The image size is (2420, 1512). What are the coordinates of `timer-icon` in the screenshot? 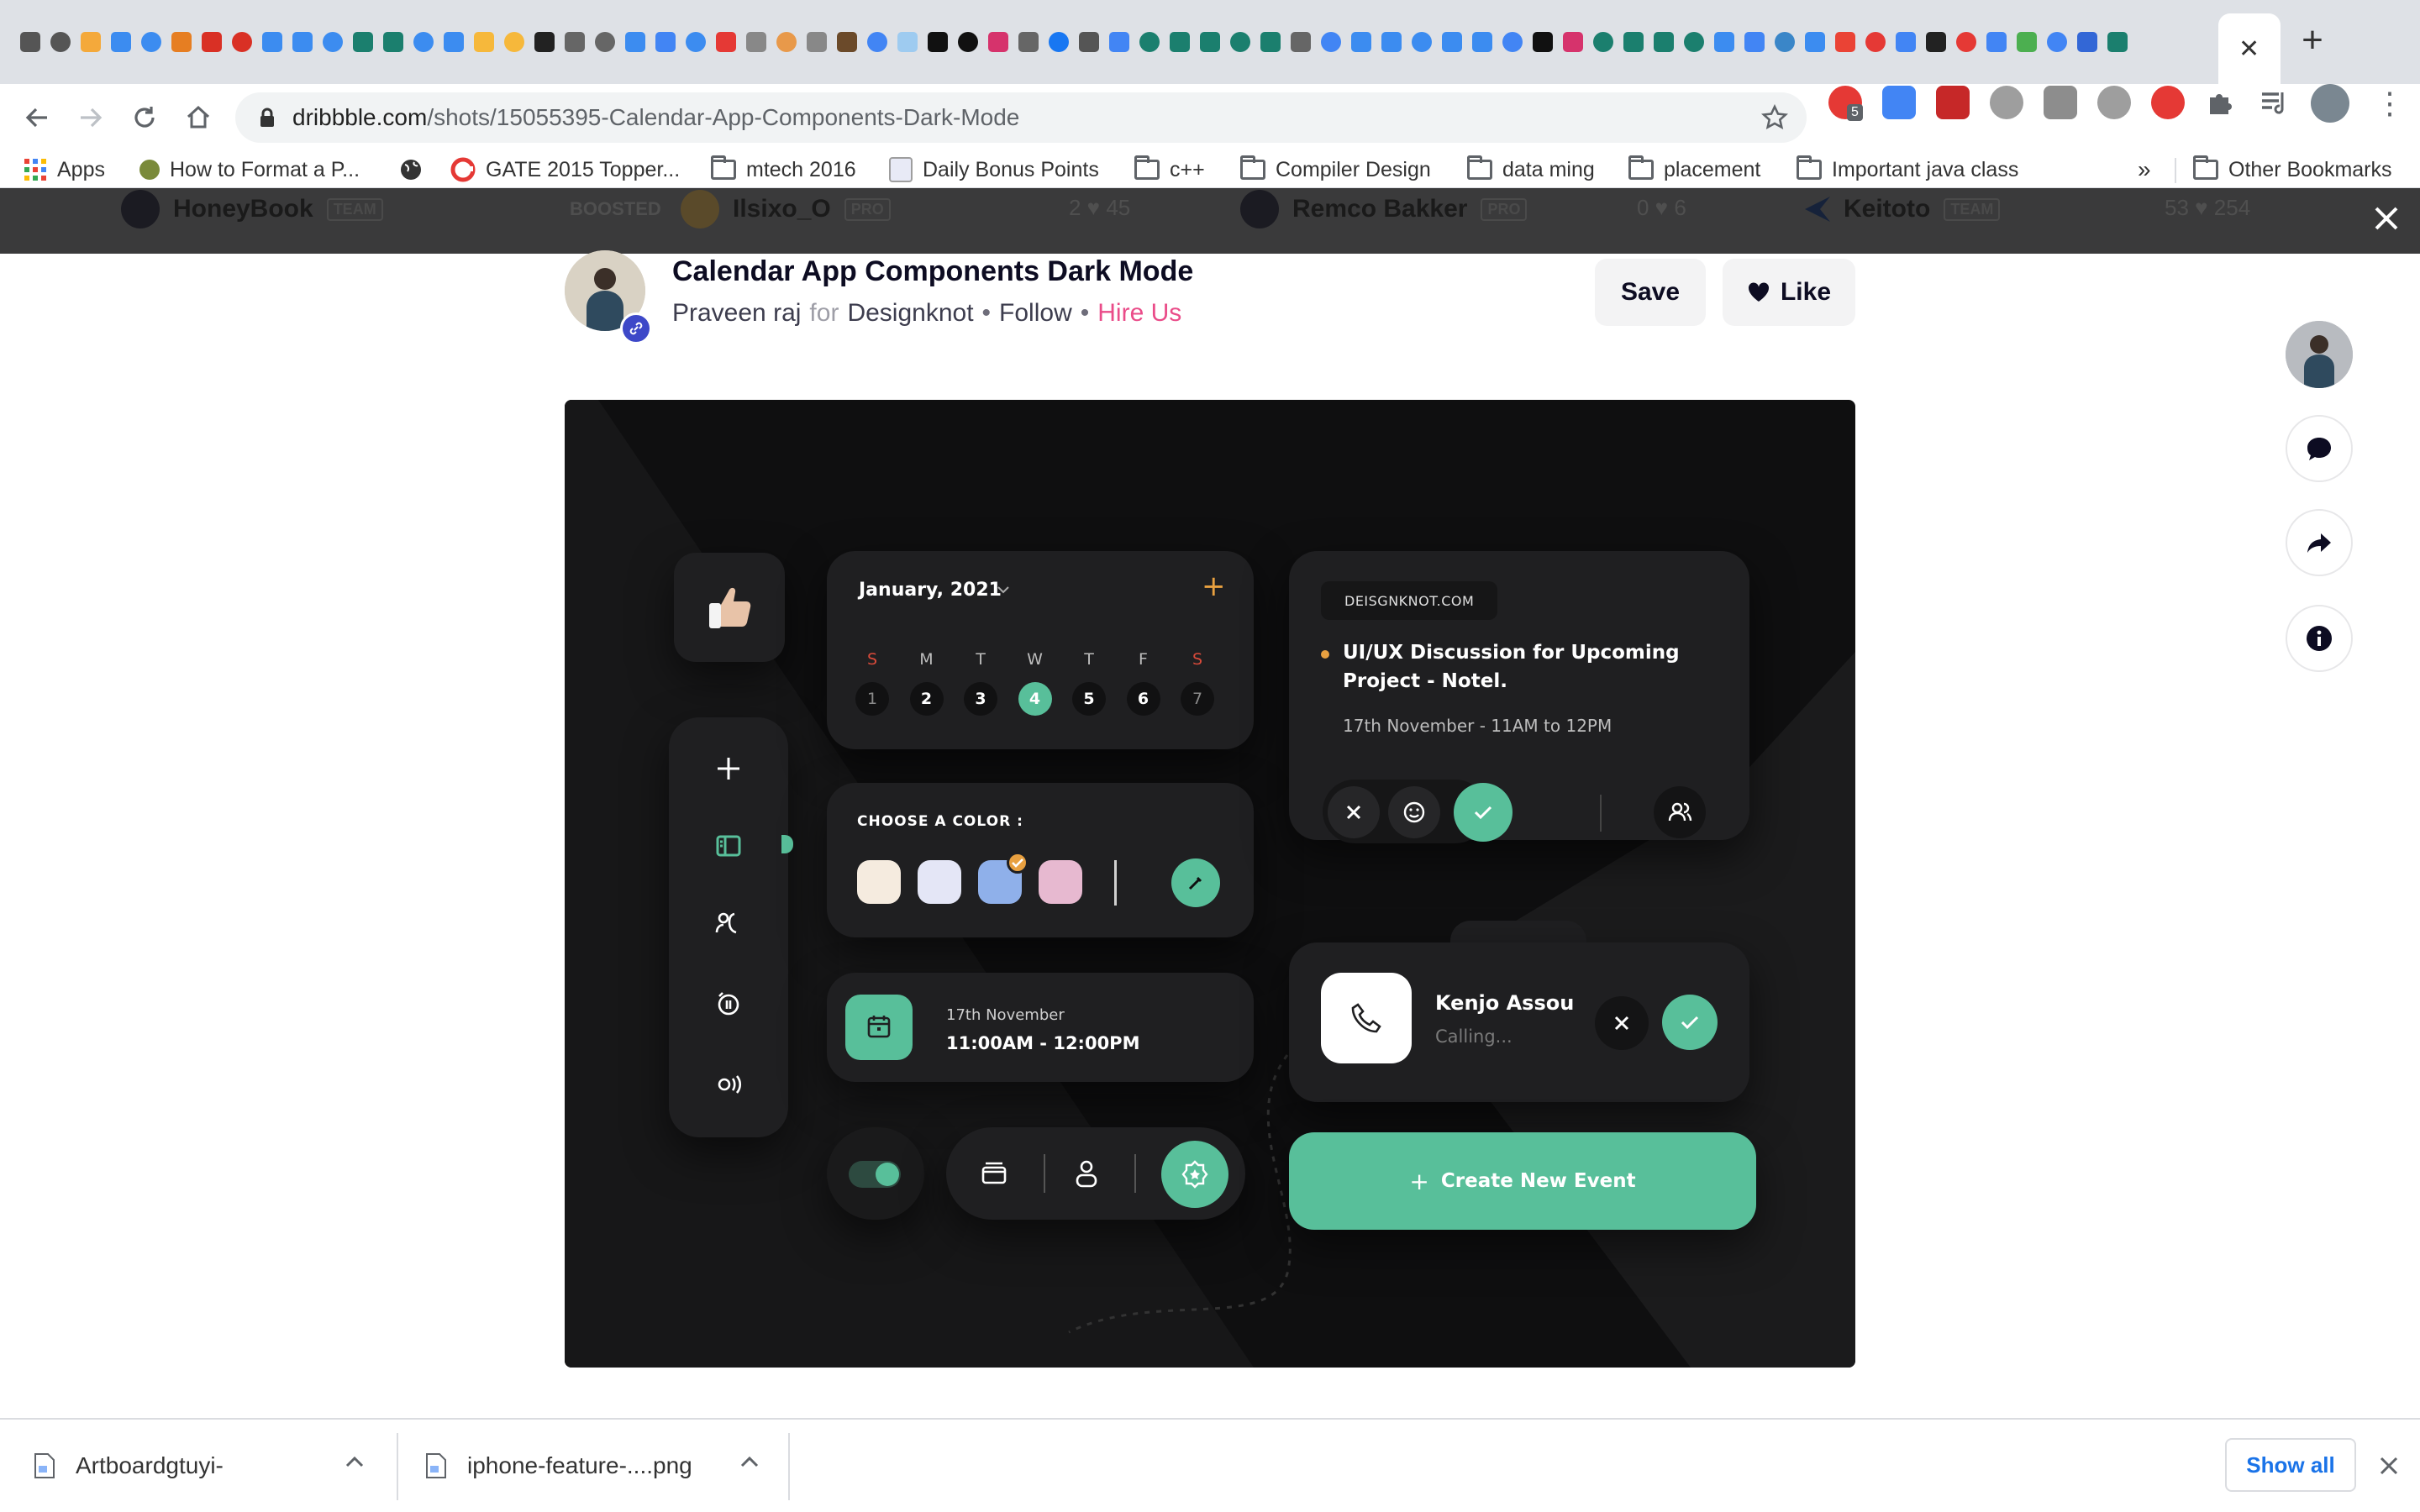 It's located at (728, 1004).